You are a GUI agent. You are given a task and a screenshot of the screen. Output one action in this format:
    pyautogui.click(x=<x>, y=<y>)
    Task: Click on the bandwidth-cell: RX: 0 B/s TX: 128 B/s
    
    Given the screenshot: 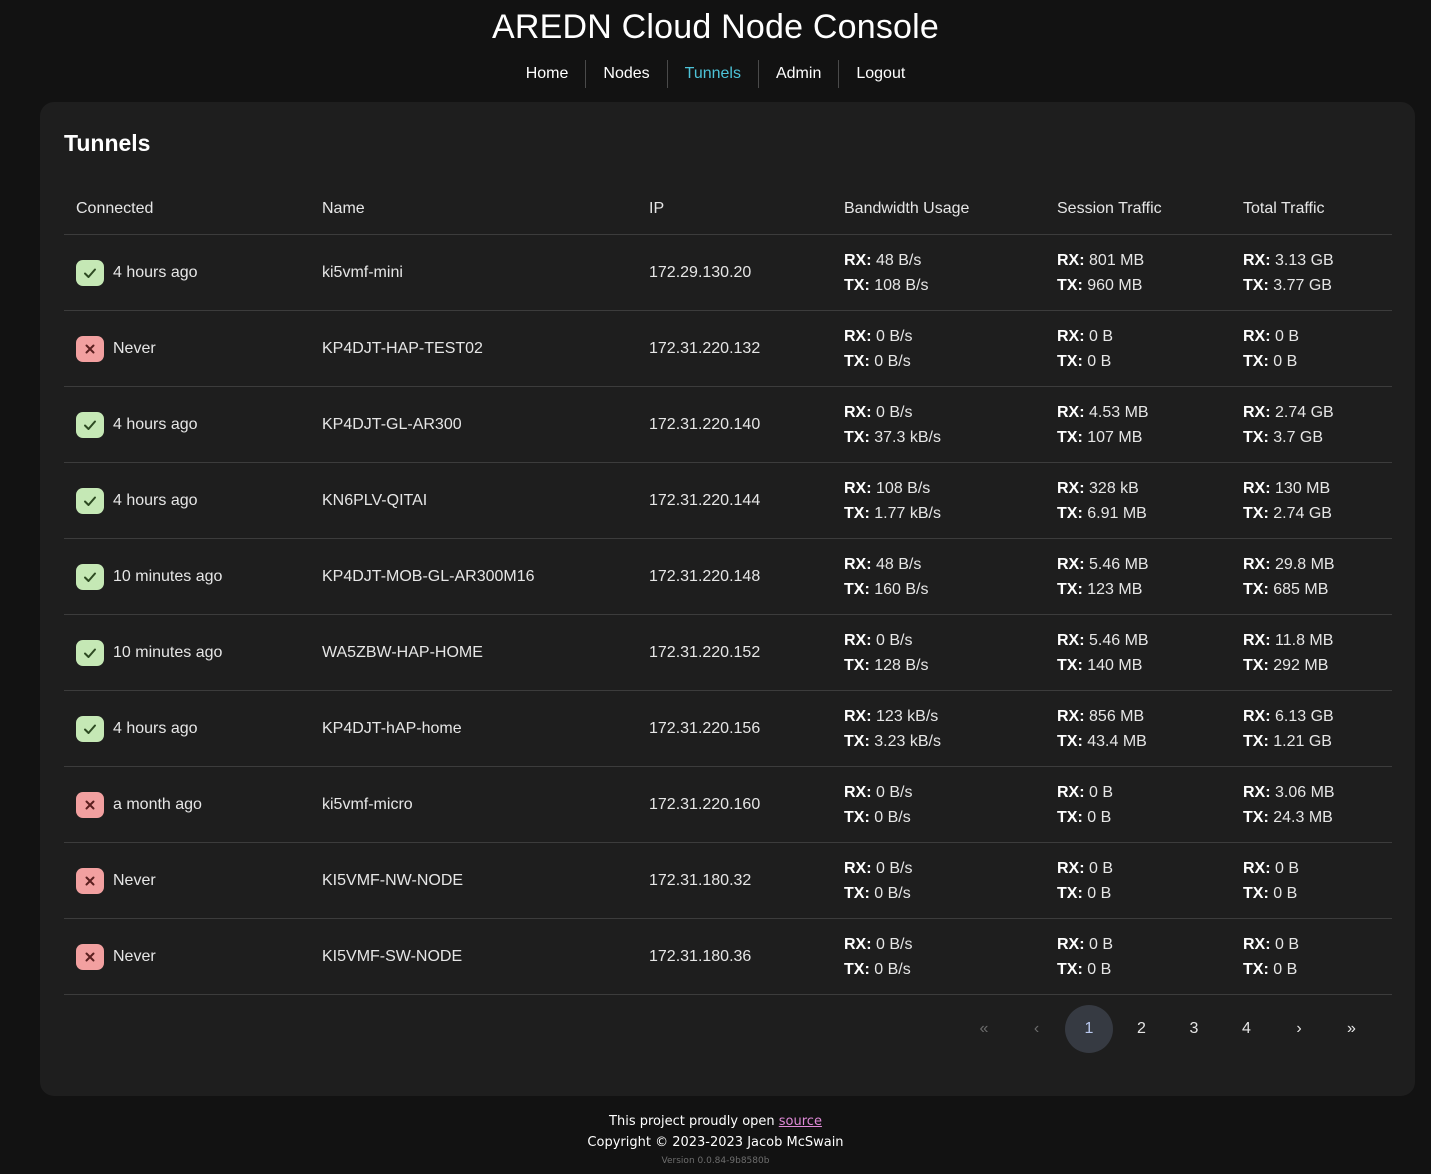 What is the action you would take?
    pyautogui.click(x=938, y=652)
    